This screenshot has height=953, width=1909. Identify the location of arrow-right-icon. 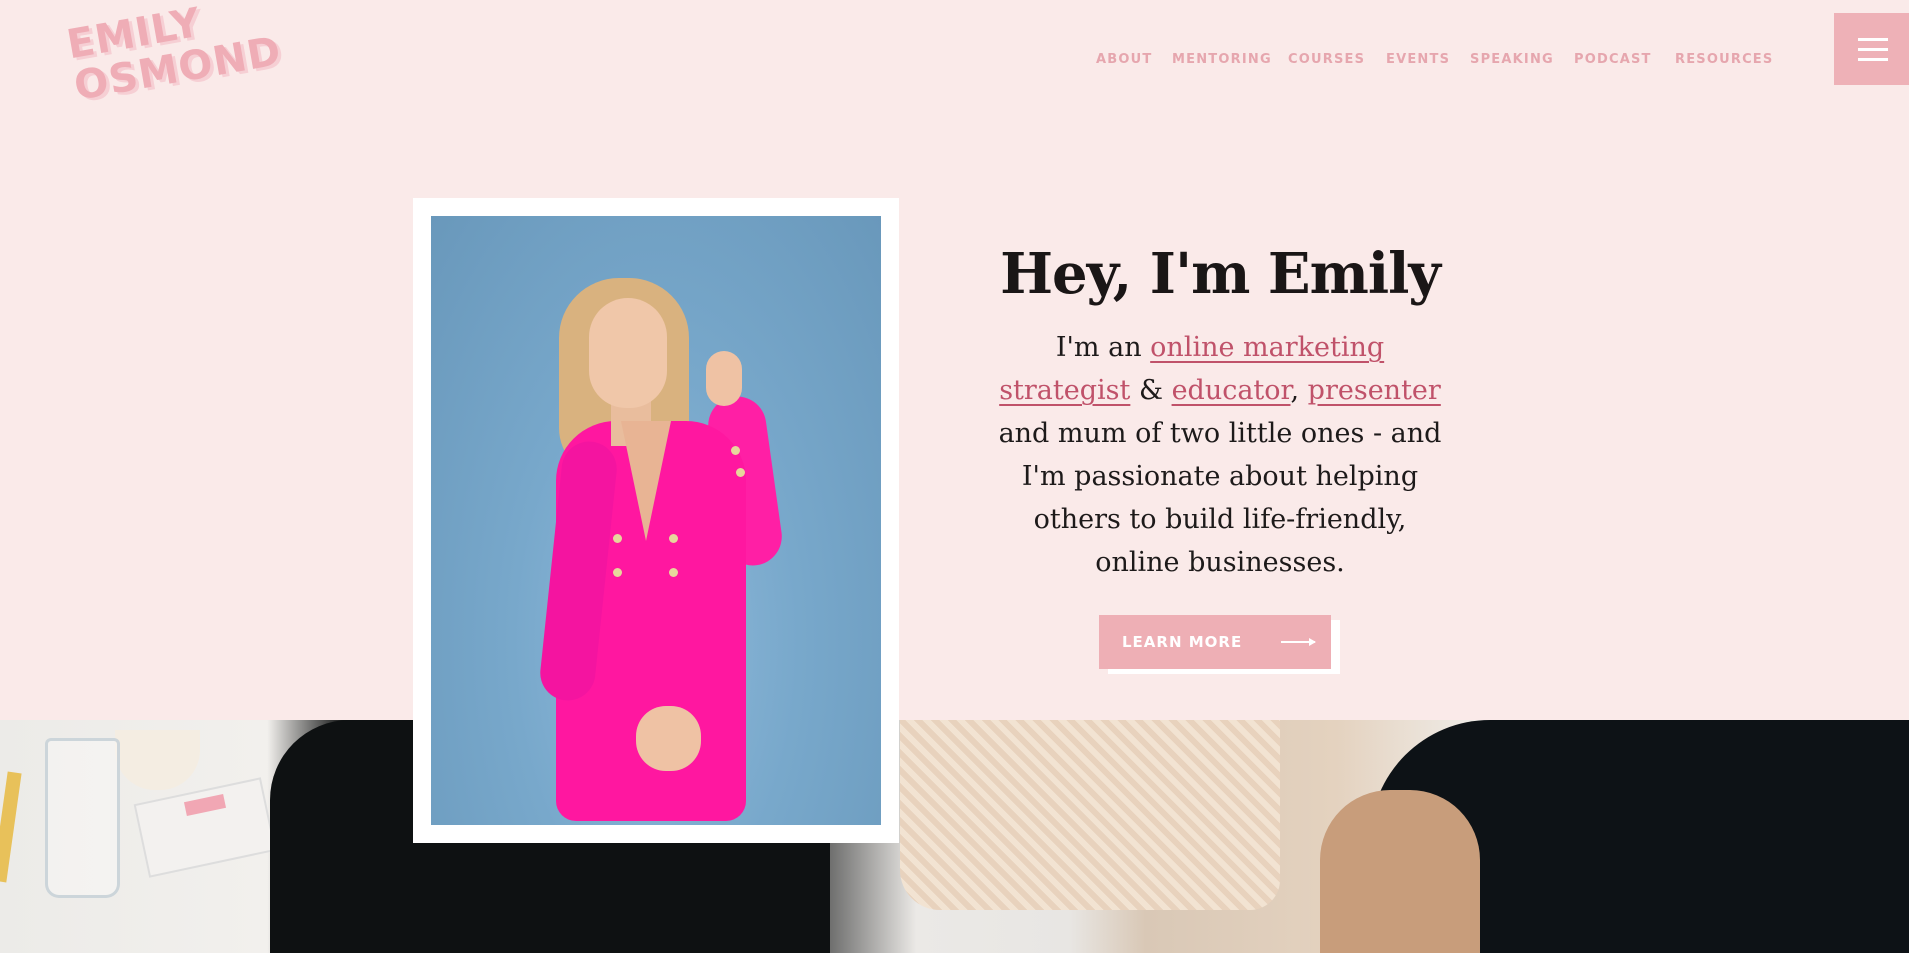
(1298, 642).